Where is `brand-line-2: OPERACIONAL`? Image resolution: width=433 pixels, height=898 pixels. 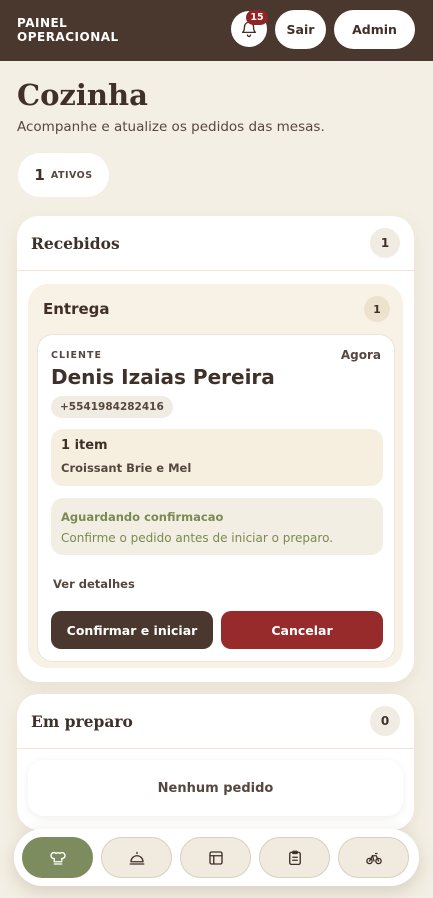 brand-line-2: OPERACIONAL is located at coordinates (68, 37).